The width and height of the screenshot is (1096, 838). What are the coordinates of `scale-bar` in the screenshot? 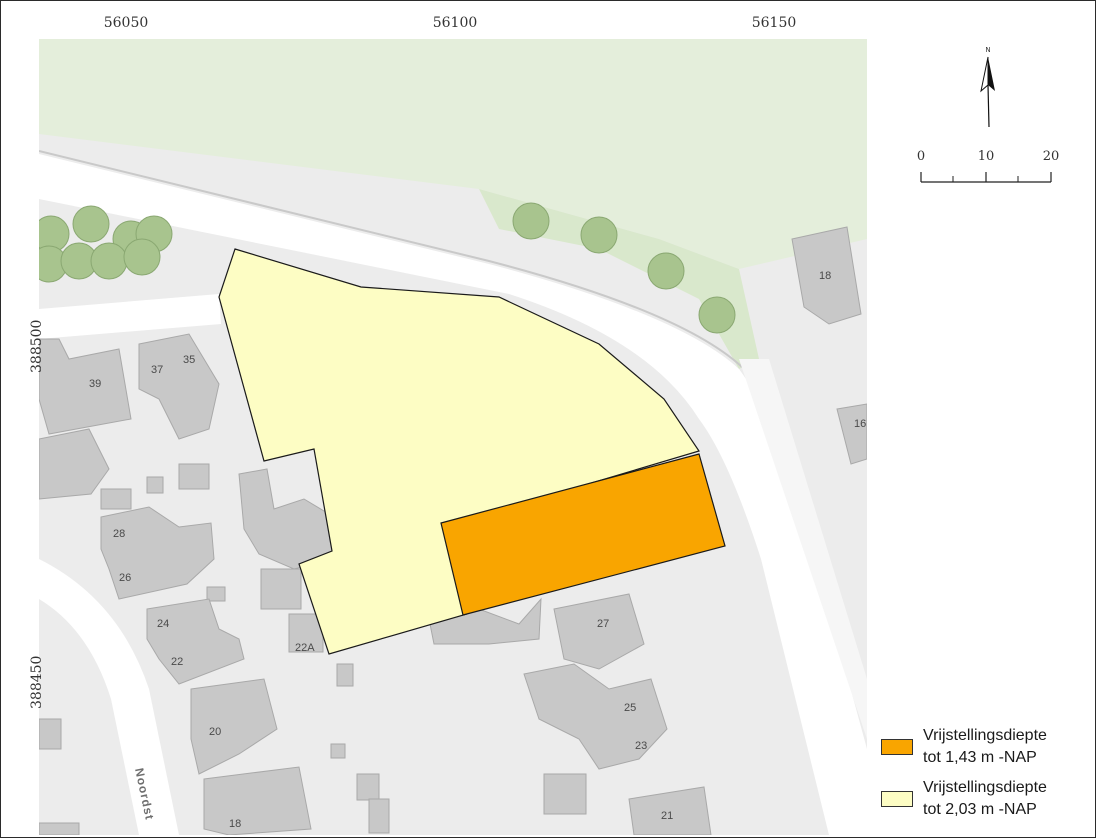 It's located at (986, 178).